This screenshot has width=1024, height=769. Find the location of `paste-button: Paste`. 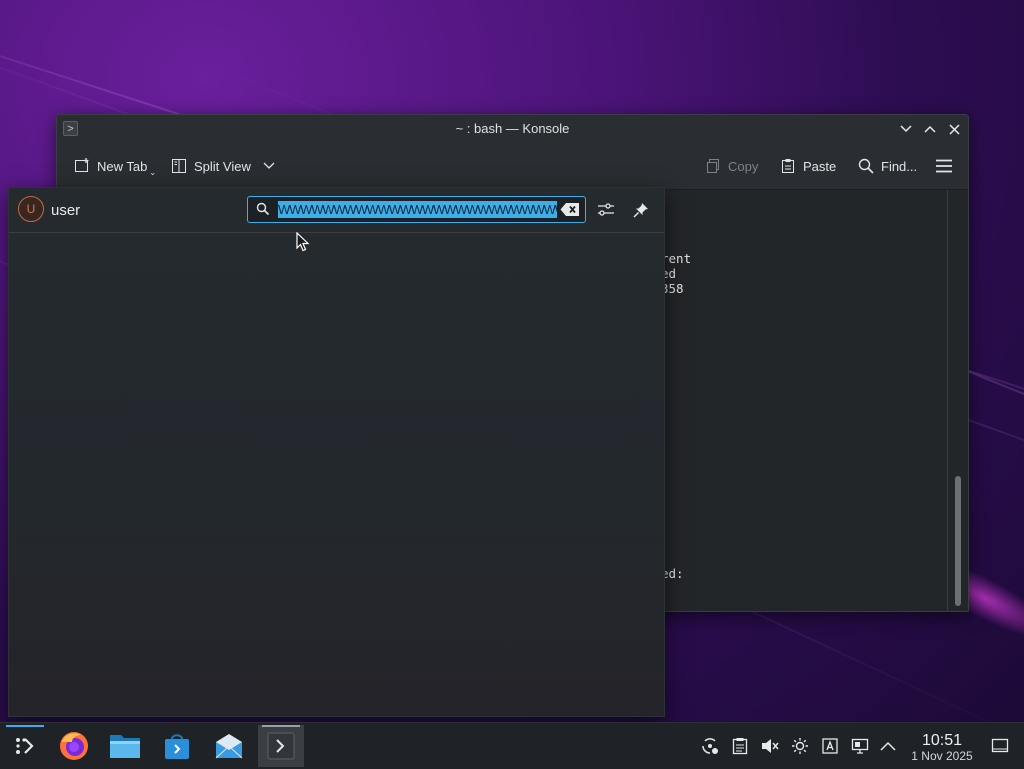

paste-button: Paste is located at coordinates (807, 166).